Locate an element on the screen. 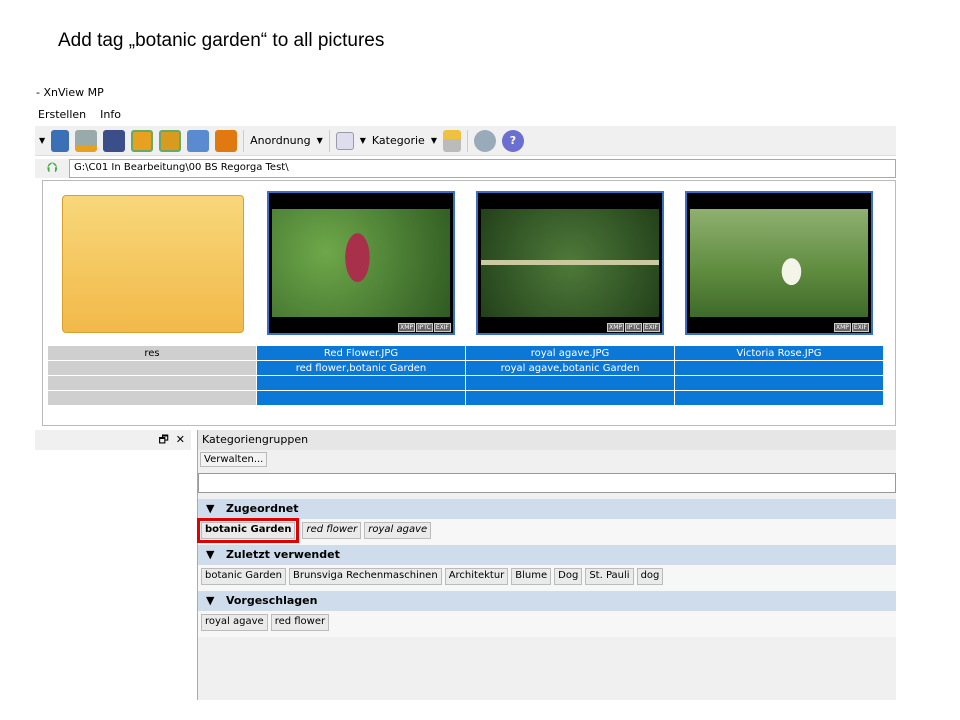 The width and height of the screenshot is (960, 720). float-icon: 🗗 is located at coordinates (163, 439).